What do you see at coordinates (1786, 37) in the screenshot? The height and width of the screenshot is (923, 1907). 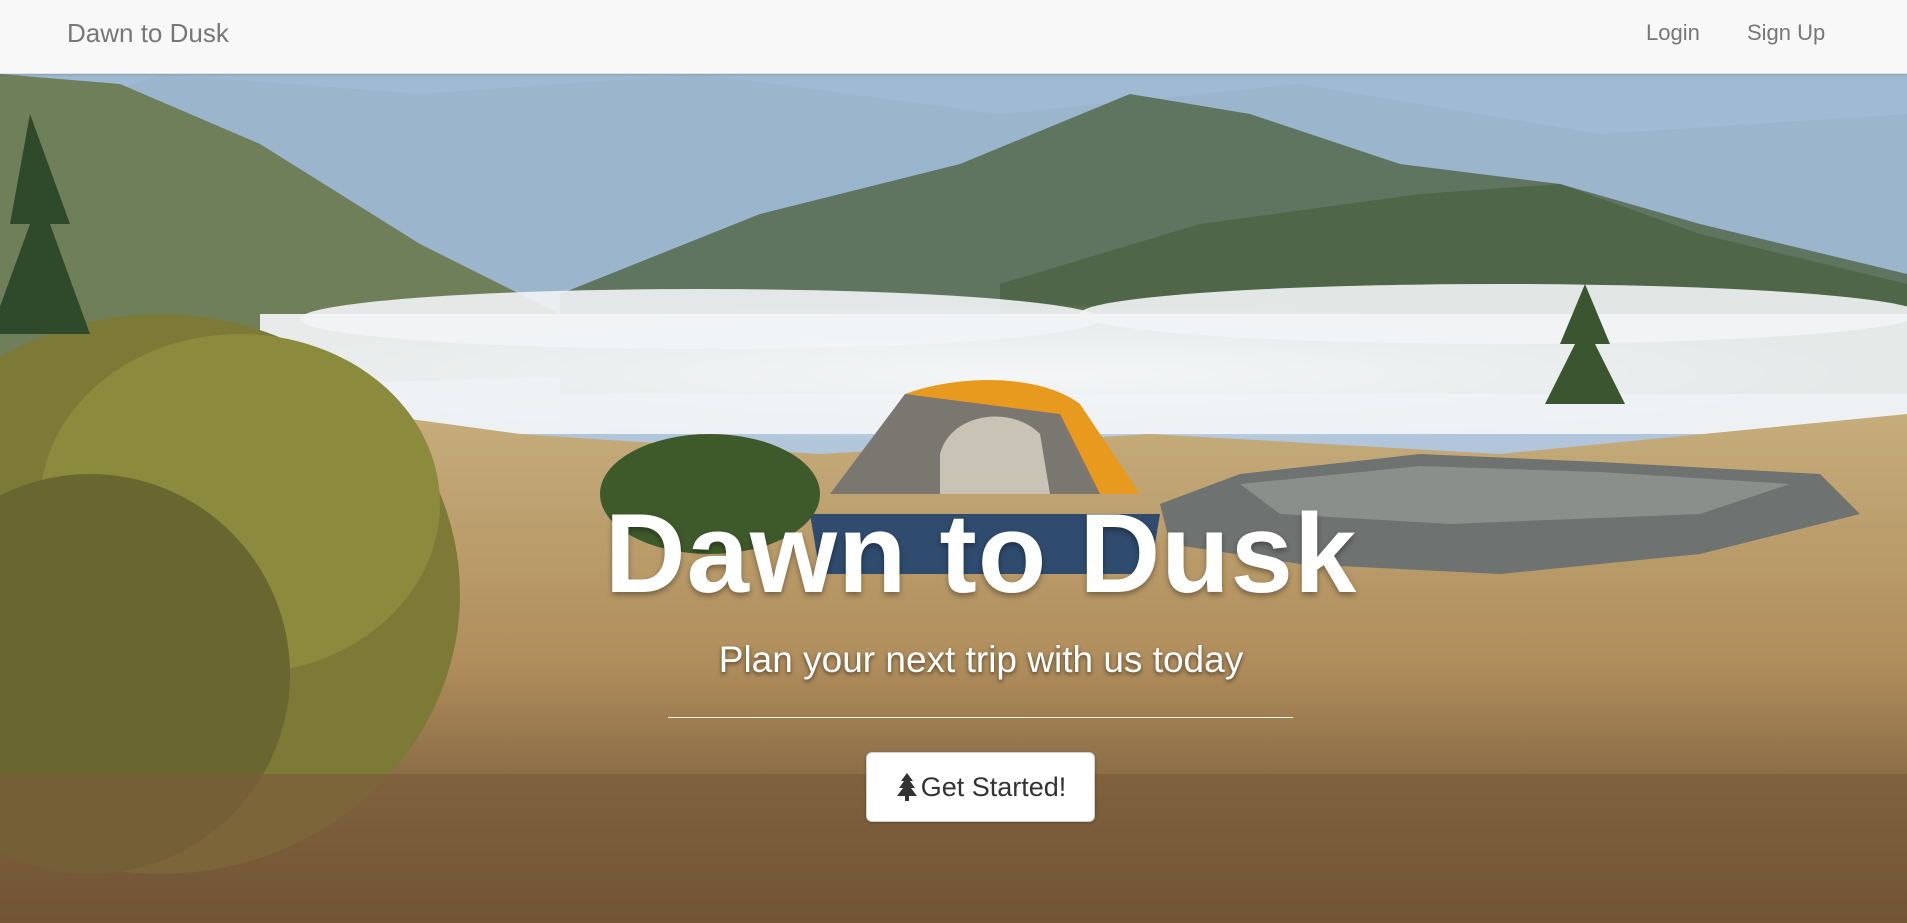 I see `signup-link: Sign Up` at bounding box center [1786, 37].